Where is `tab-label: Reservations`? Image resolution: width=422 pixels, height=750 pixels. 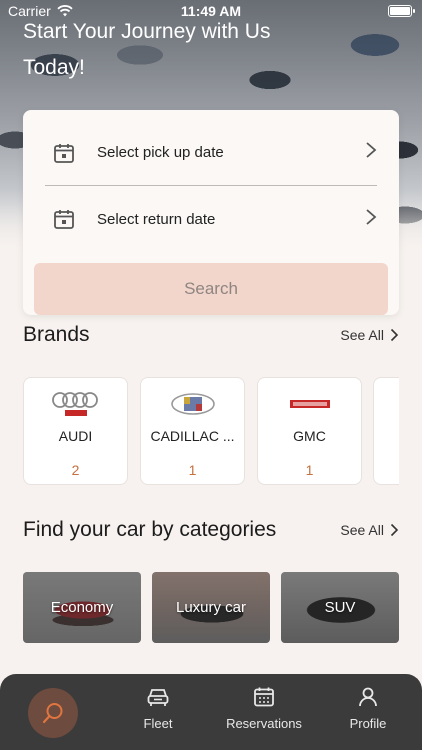
tab-label: Reservations is located at coordinates (264, 723).